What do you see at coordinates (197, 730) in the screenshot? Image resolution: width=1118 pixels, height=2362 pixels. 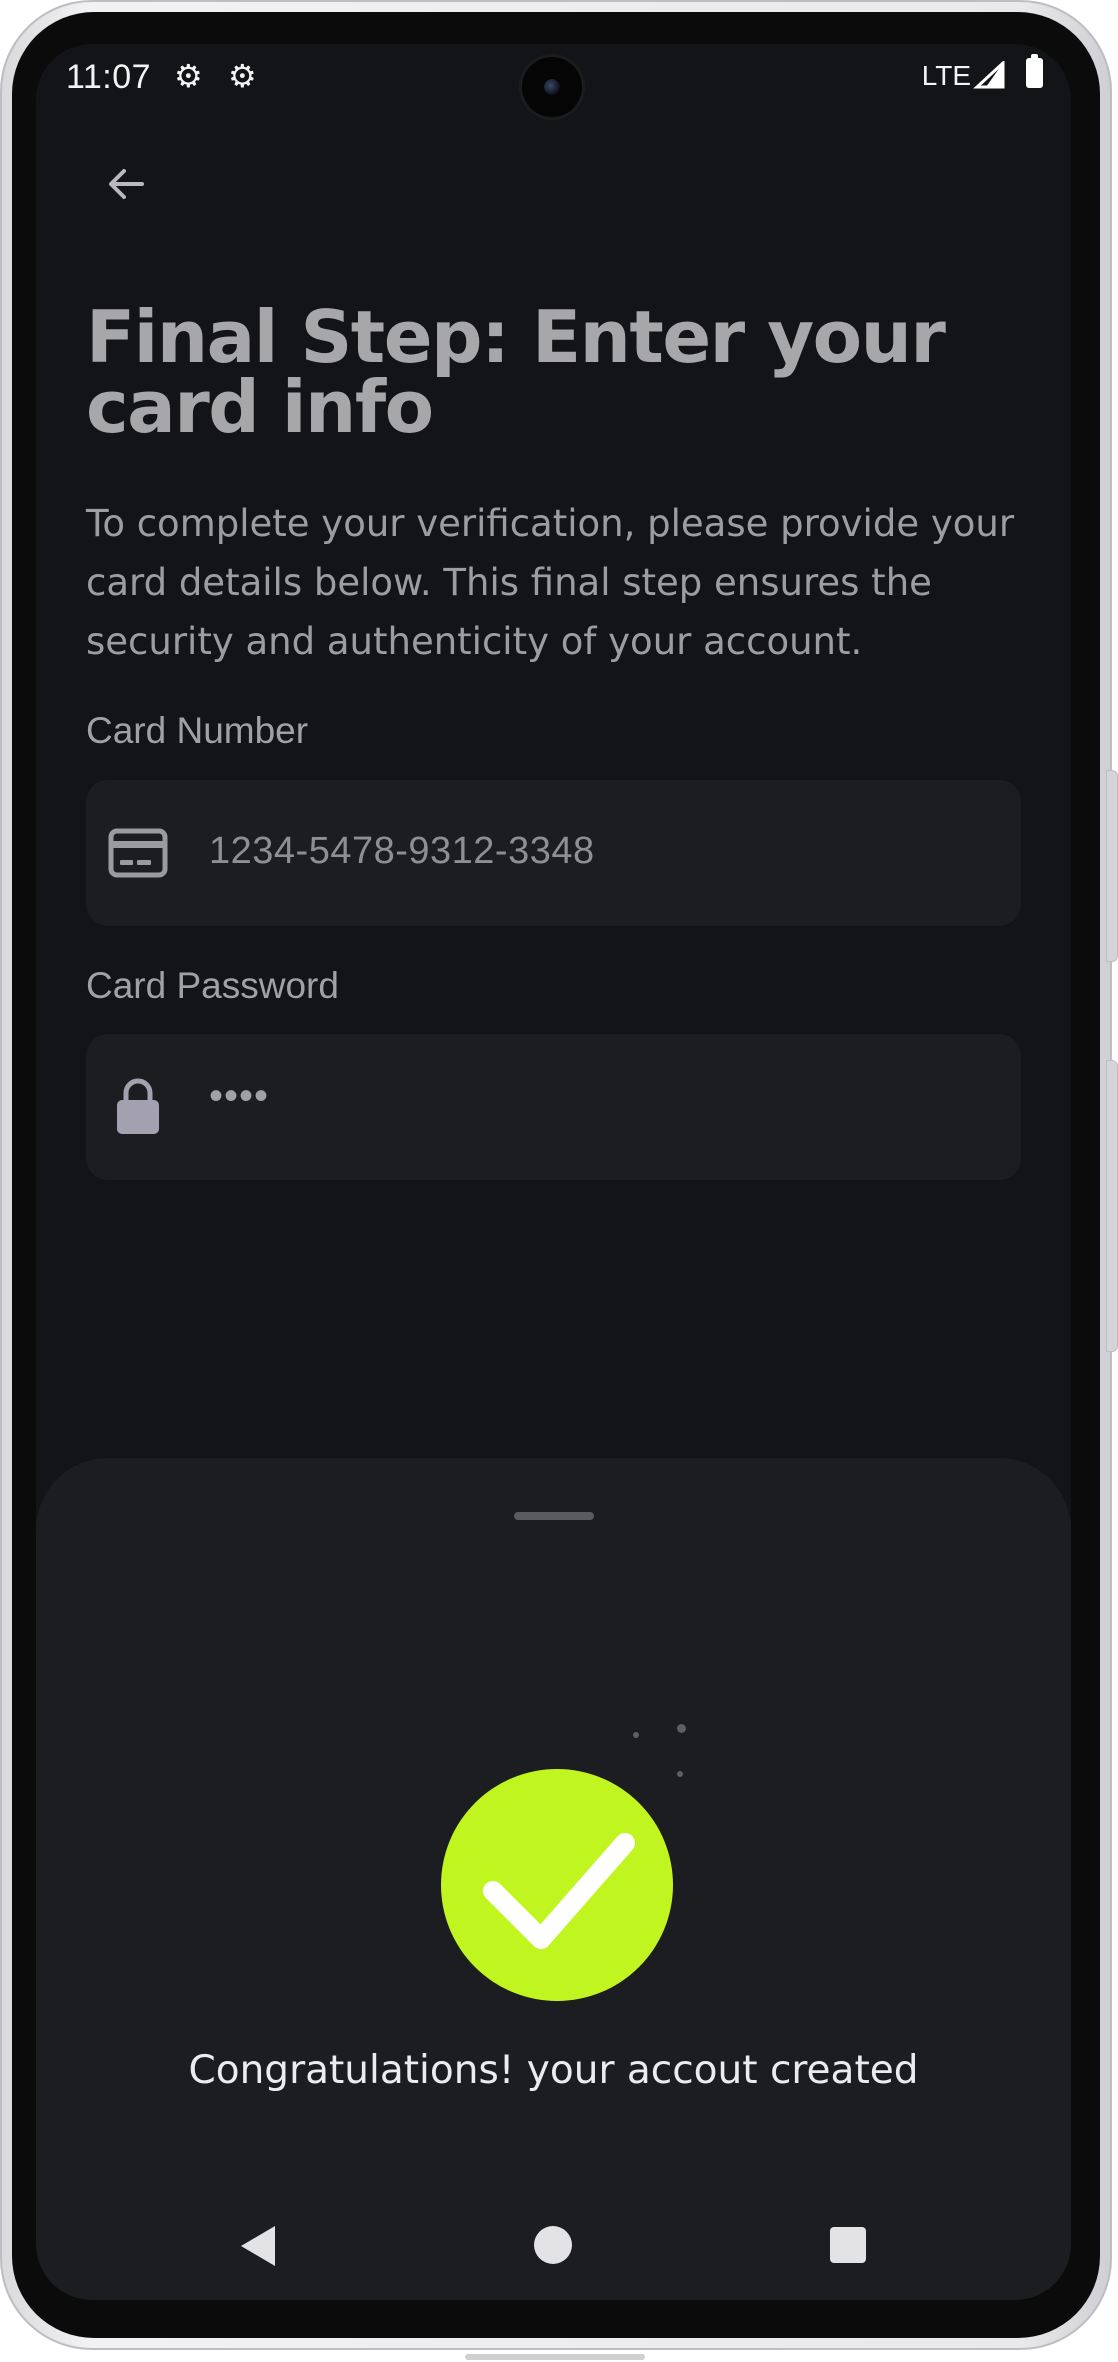 I see `card-number-label: Card Number` at bounding box center [197, 730].